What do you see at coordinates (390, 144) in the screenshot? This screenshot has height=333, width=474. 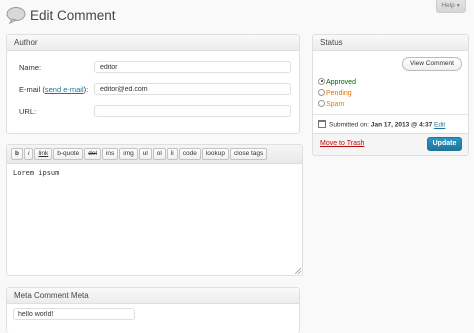 I see `status-actions: Move to Trash Update` at bounding box center [390, 144].